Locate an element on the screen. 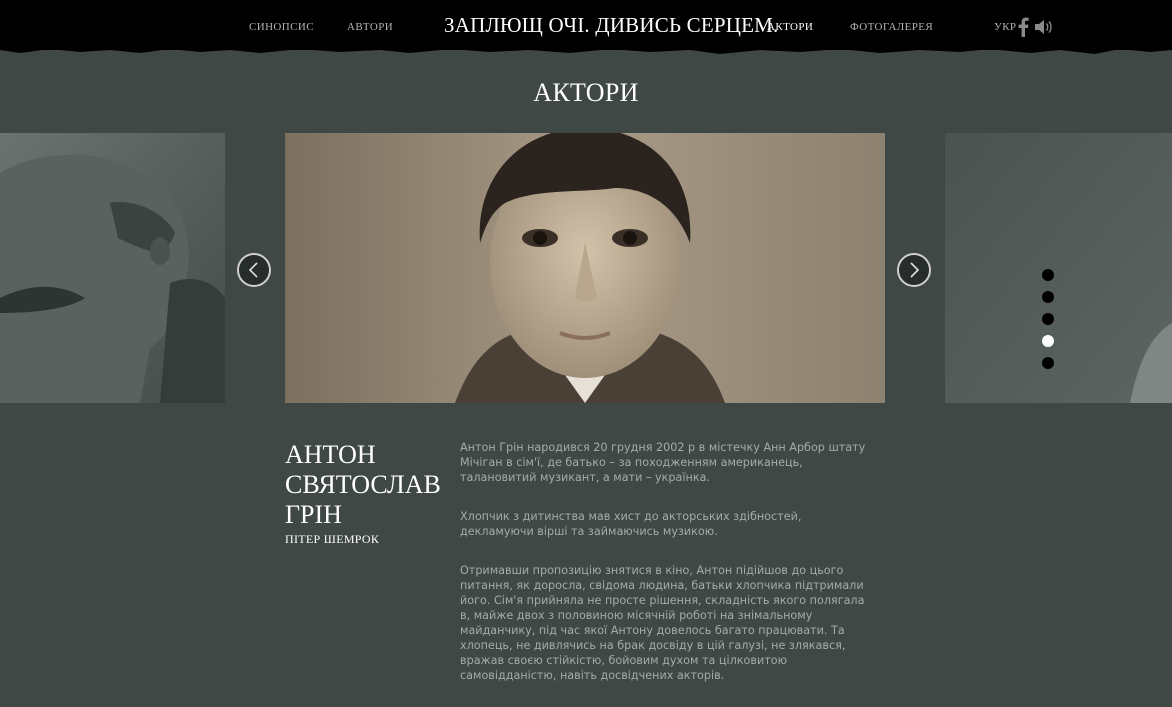  language-switch: УКР is located at coordinates (1005, 27).